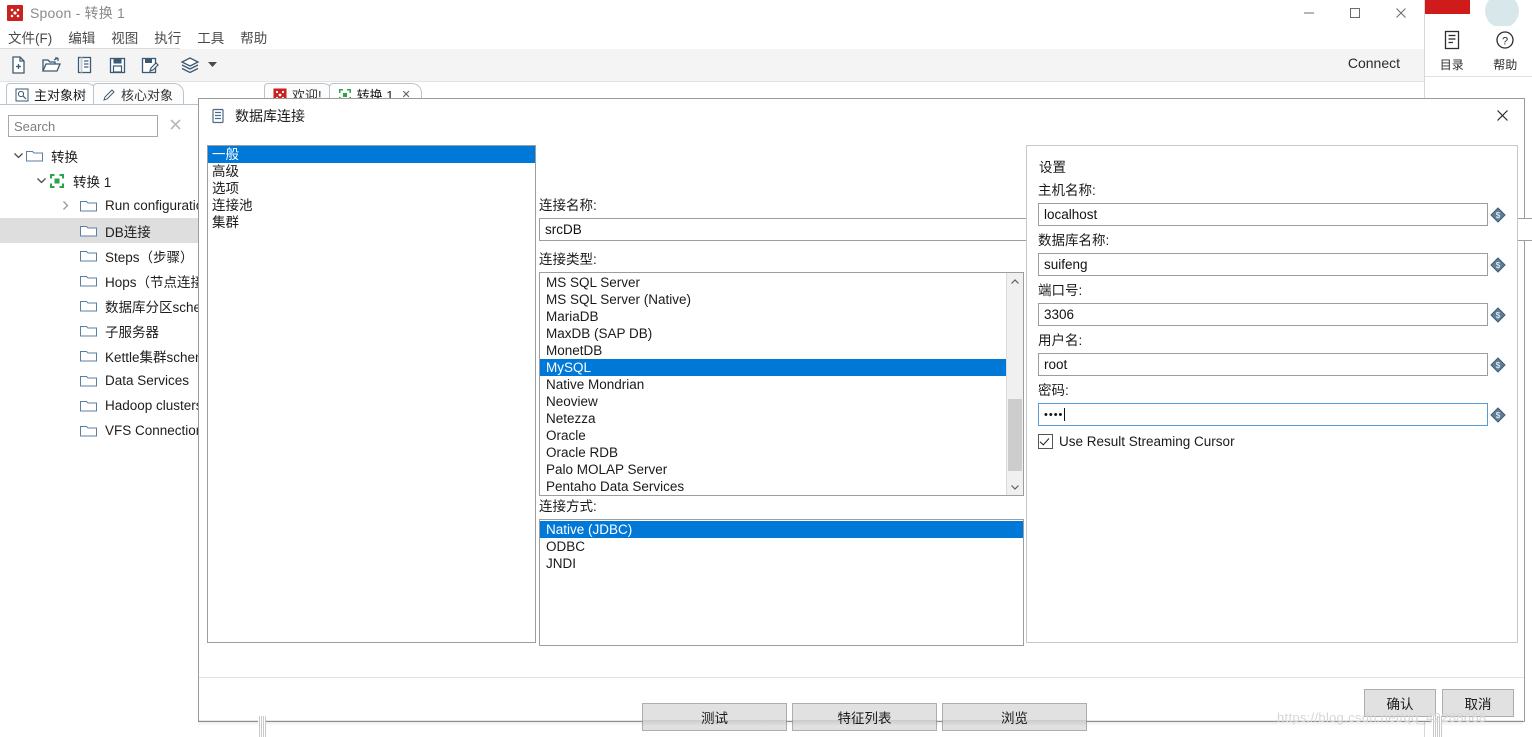 This screenshot has width=1532, height=737. What do you see at coordinates (1502, 14) in the screenshot?
I see `avatar` at bounding box center [1502, 14].